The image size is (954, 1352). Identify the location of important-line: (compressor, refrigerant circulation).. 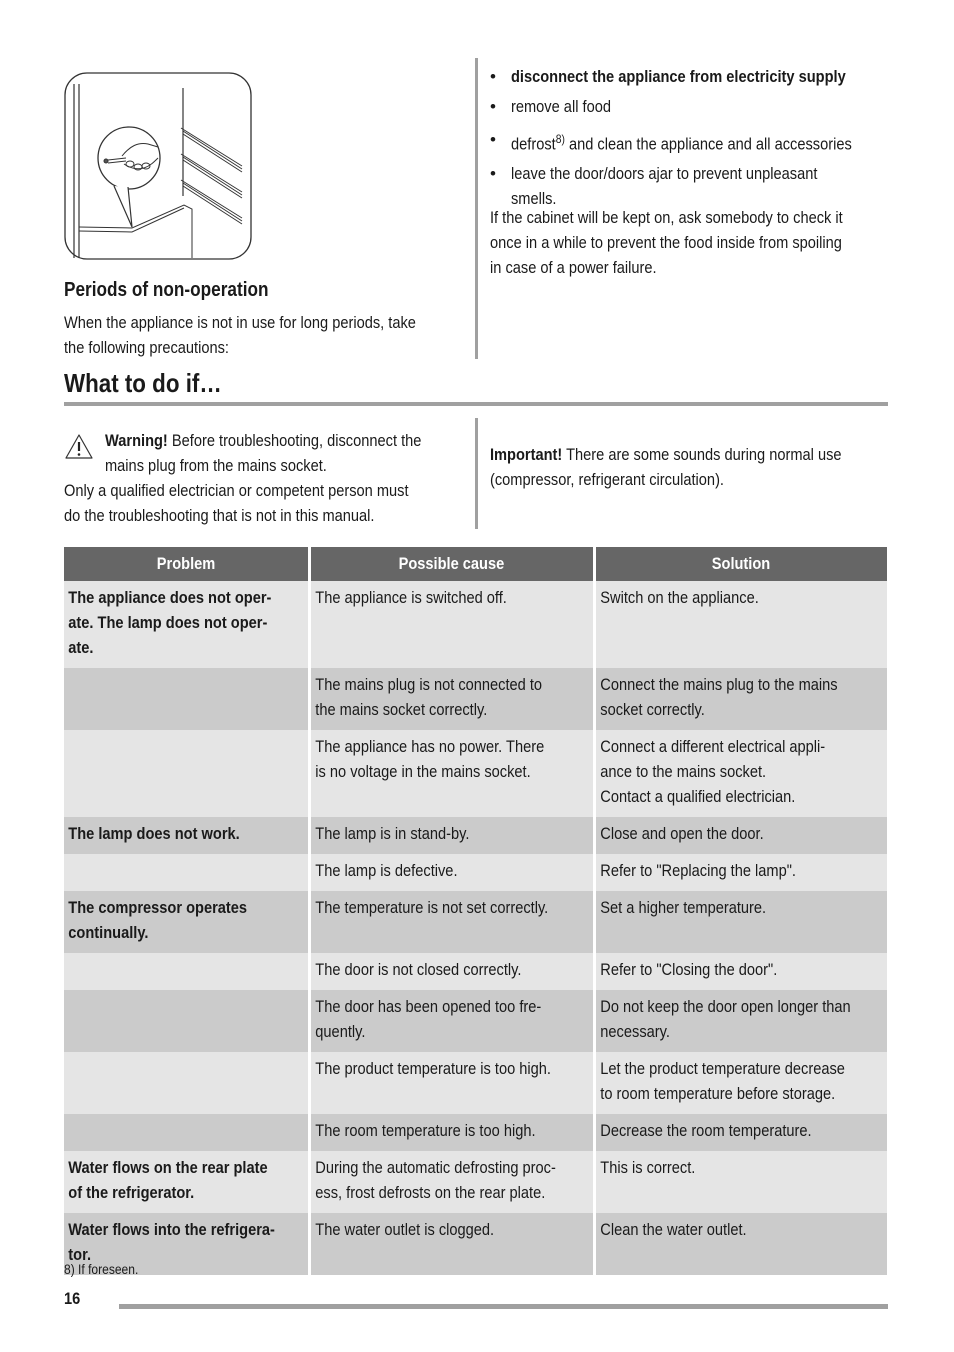
(607, 479).